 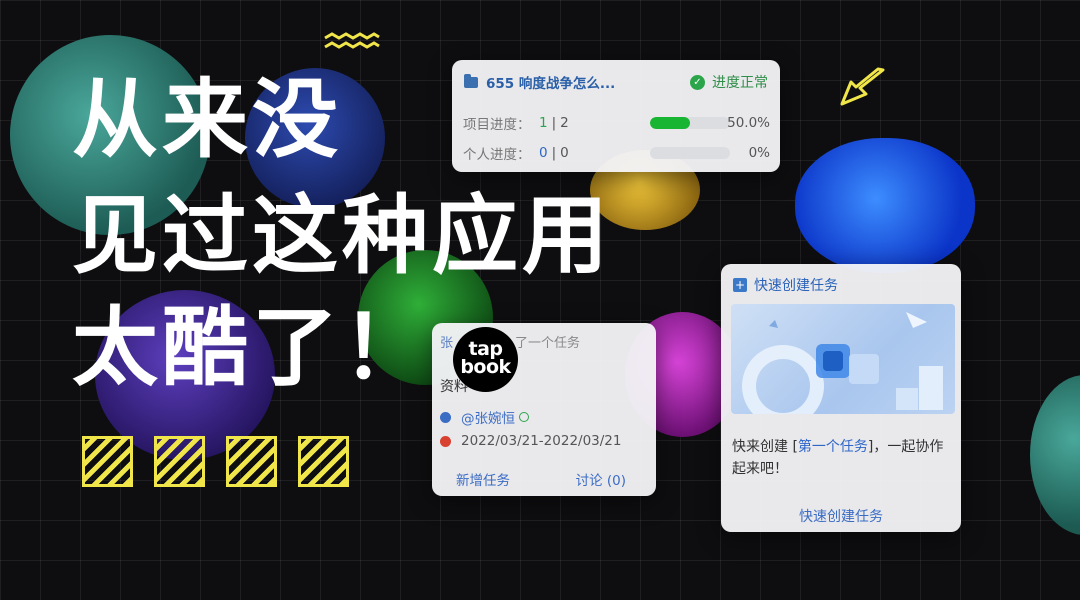 What do you see at coordinates (483, 479) in the screenshot?
I see `add-task-button: 新增任务` at bounding box center [483, 479].